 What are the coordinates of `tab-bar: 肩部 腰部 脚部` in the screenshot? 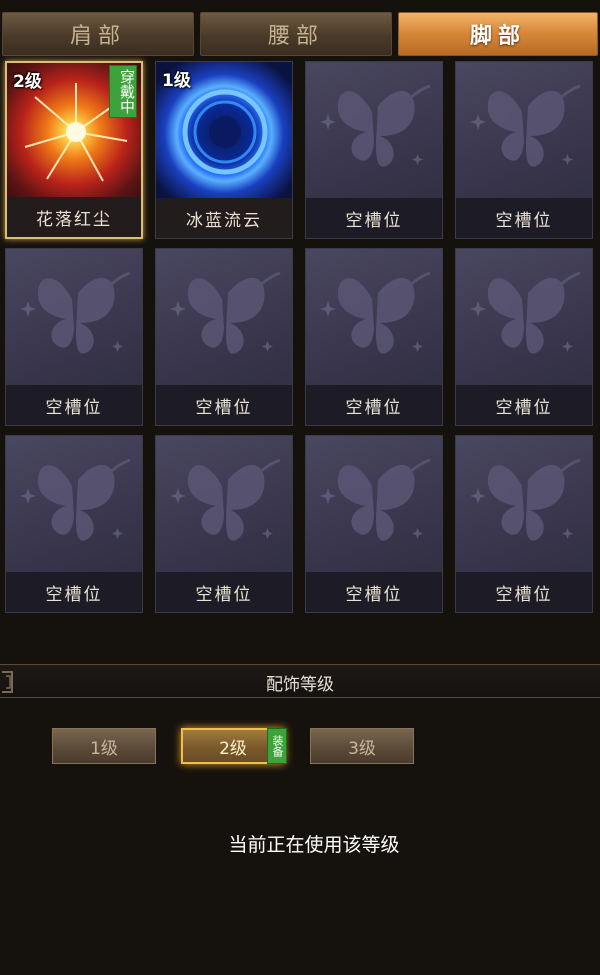 It's located at (300, 35).